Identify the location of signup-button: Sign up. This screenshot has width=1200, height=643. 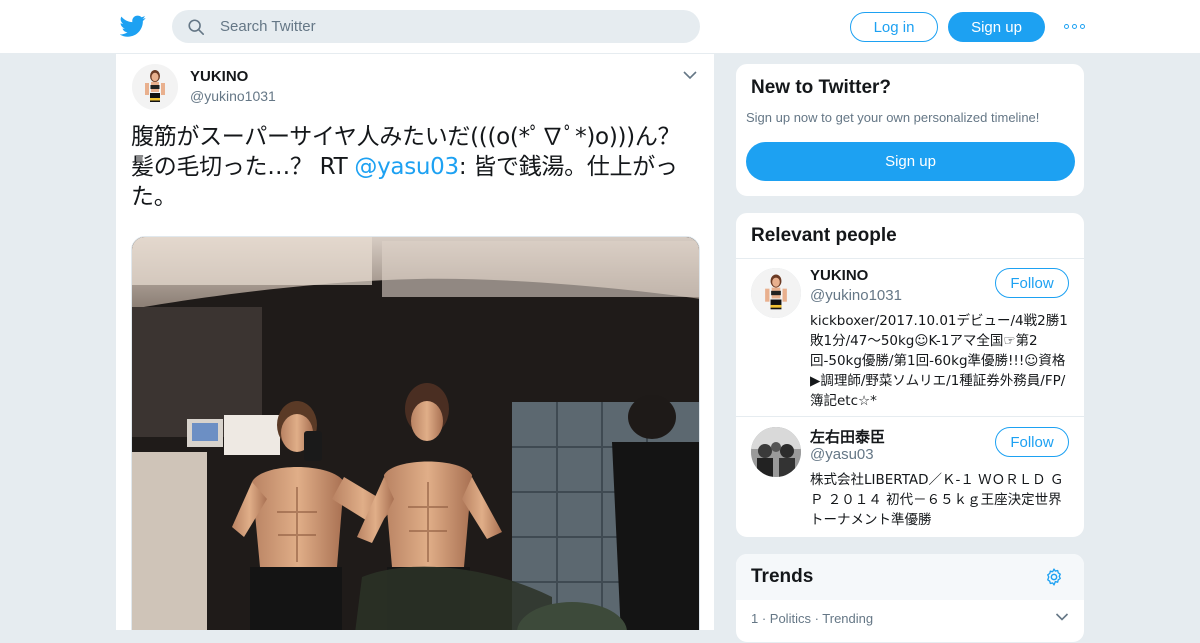
(996, 27).